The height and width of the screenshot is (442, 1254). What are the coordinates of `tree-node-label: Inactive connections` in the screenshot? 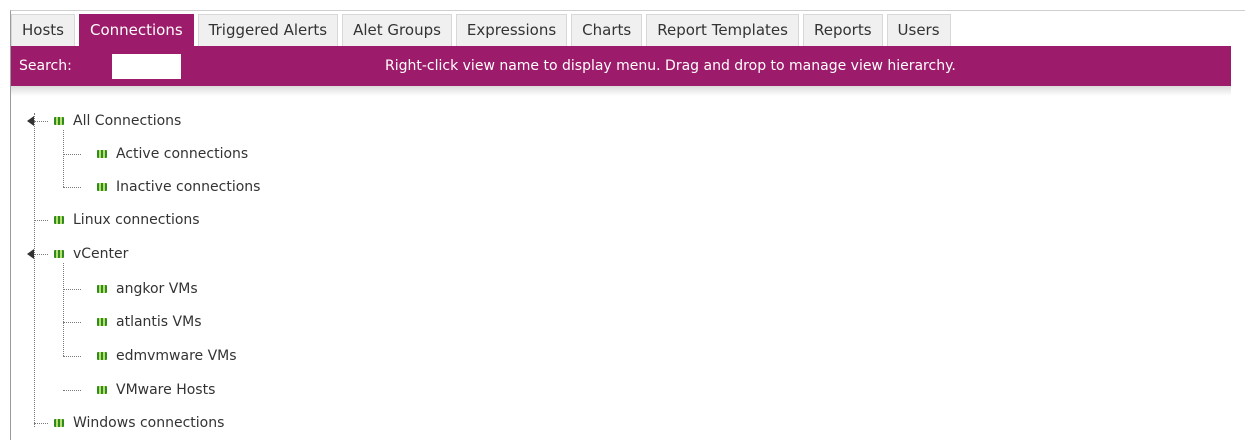 It's located at (188, 187).